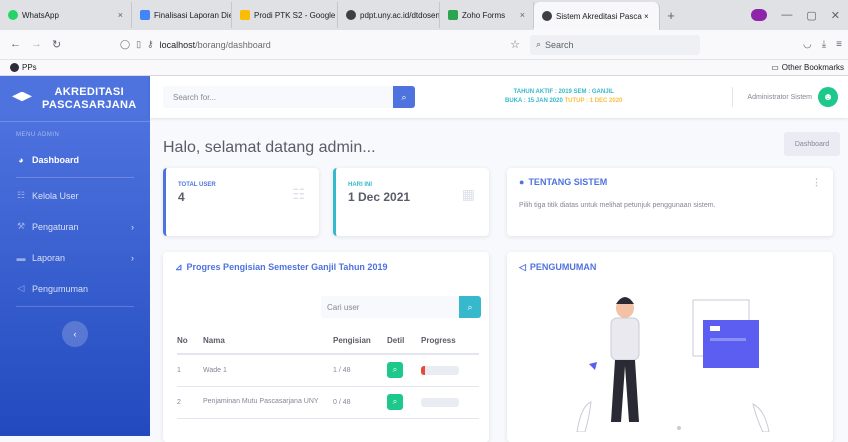  I want to click on user-icon: ☻, so click(828, 97).